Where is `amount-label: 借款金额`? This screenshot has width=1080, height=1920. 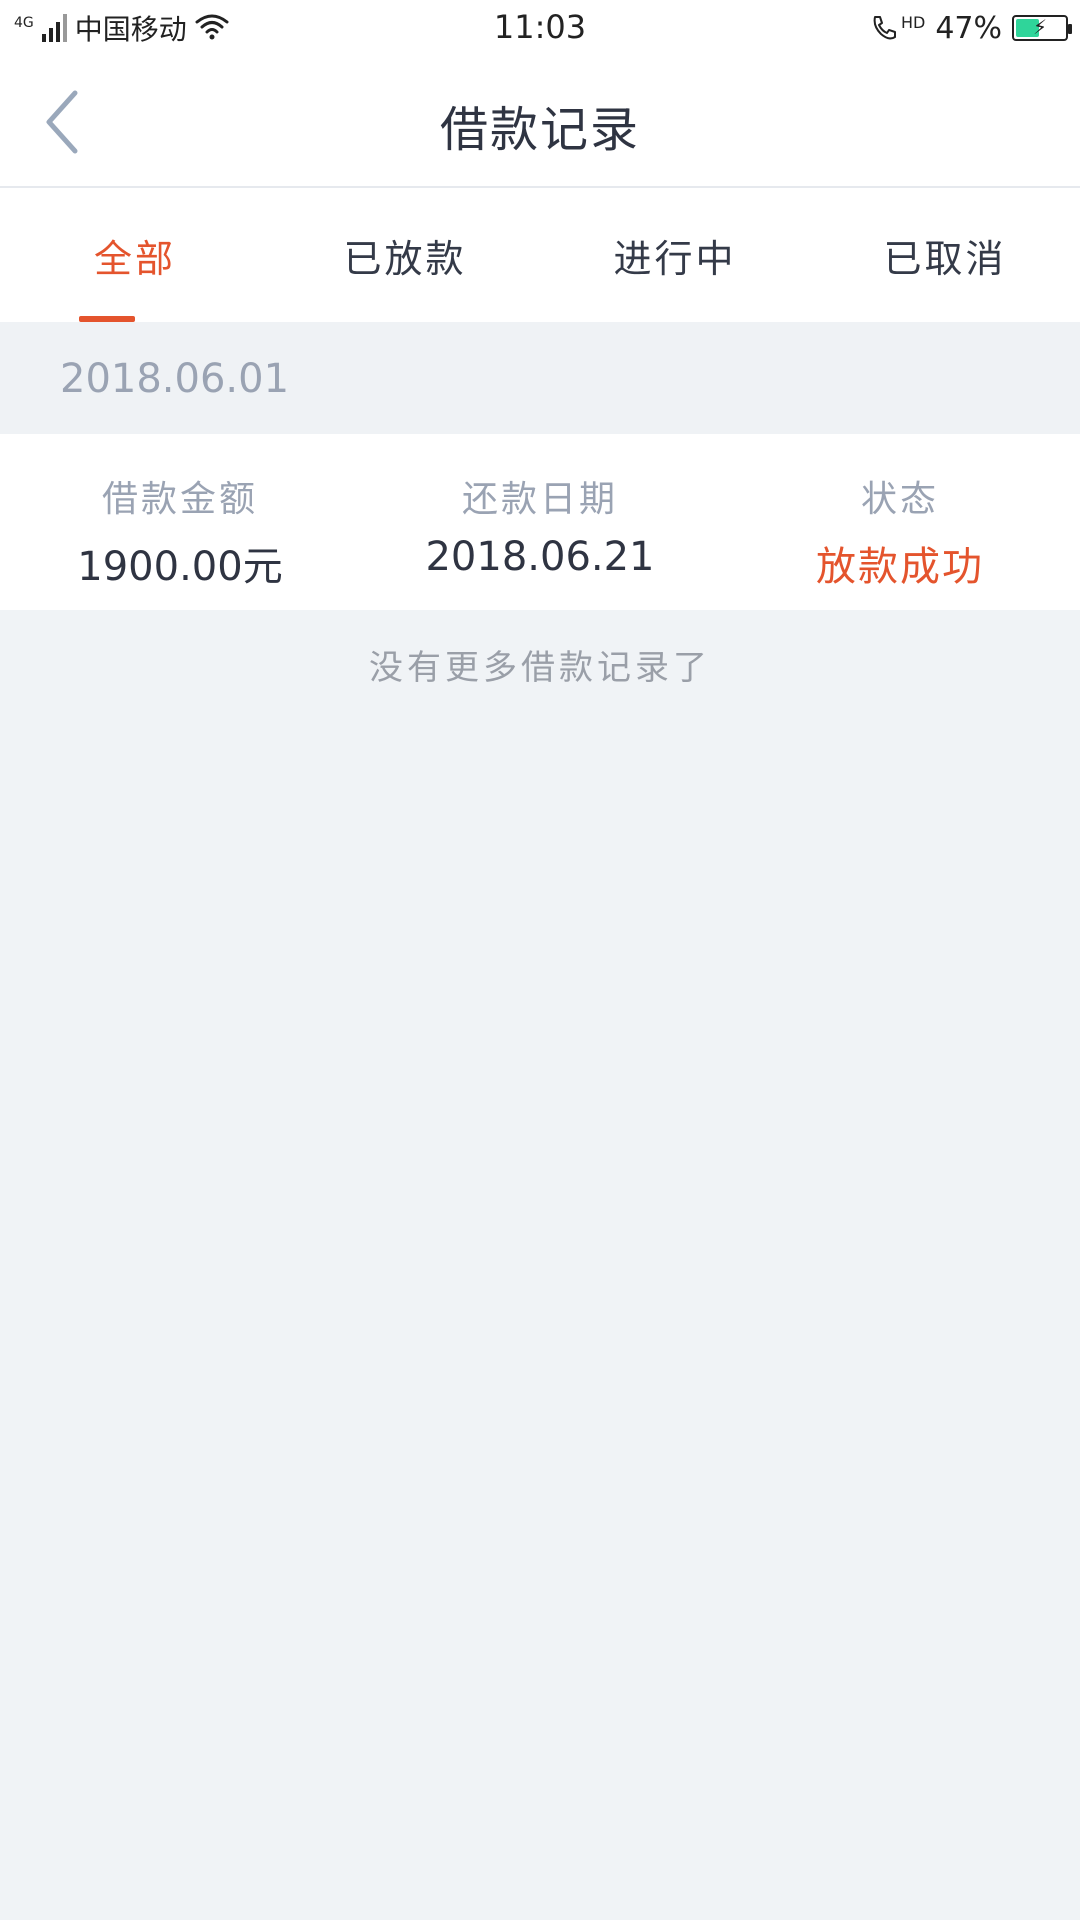 amount-label: 借款金额 is located at coordinates (179, 499).